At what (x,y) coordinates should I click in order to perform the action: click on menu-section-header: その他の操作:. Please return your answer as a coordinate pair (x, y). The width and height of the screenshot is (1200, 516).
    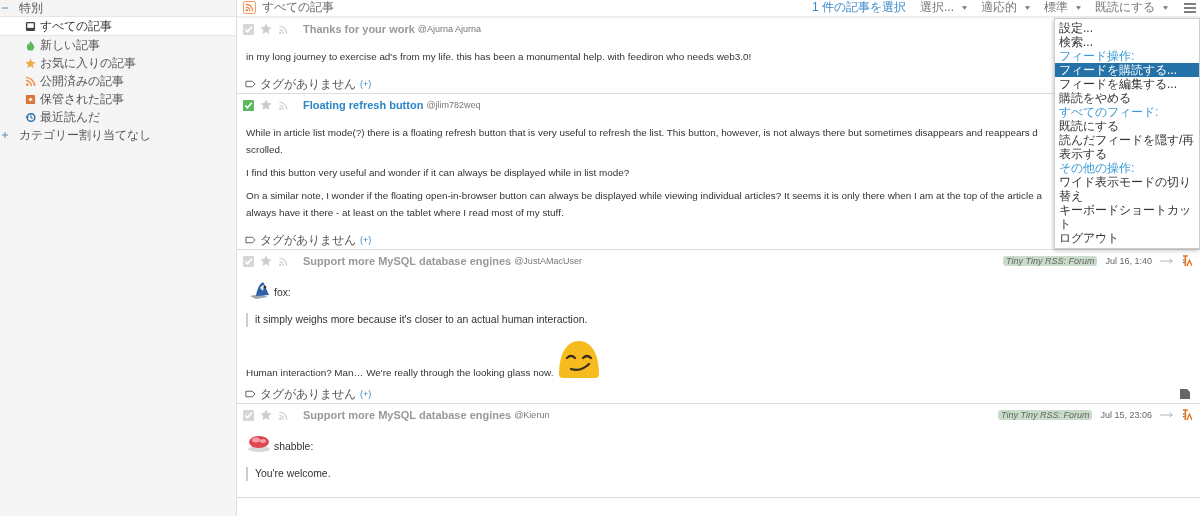
    Looking at the image, I should click on (1097, 168).